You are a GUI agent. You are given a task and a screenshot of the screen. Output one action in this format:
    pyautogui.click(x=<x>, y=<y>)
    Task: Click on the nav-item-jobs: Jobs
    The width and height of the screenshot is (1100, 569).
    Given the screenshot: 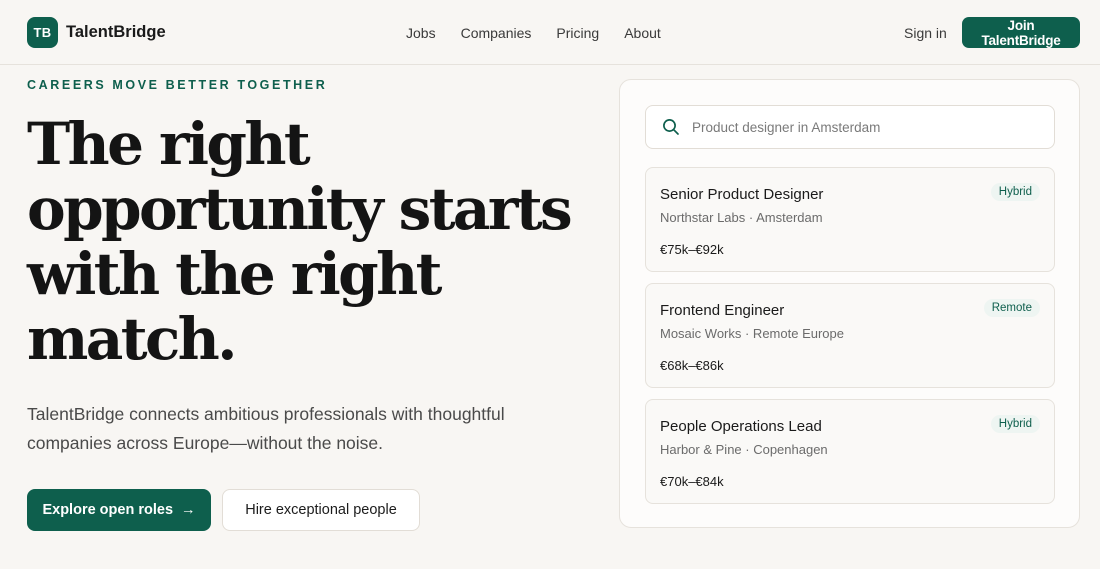 What is the action you would take?
    pyautogui.click(x=421, y=33)
    